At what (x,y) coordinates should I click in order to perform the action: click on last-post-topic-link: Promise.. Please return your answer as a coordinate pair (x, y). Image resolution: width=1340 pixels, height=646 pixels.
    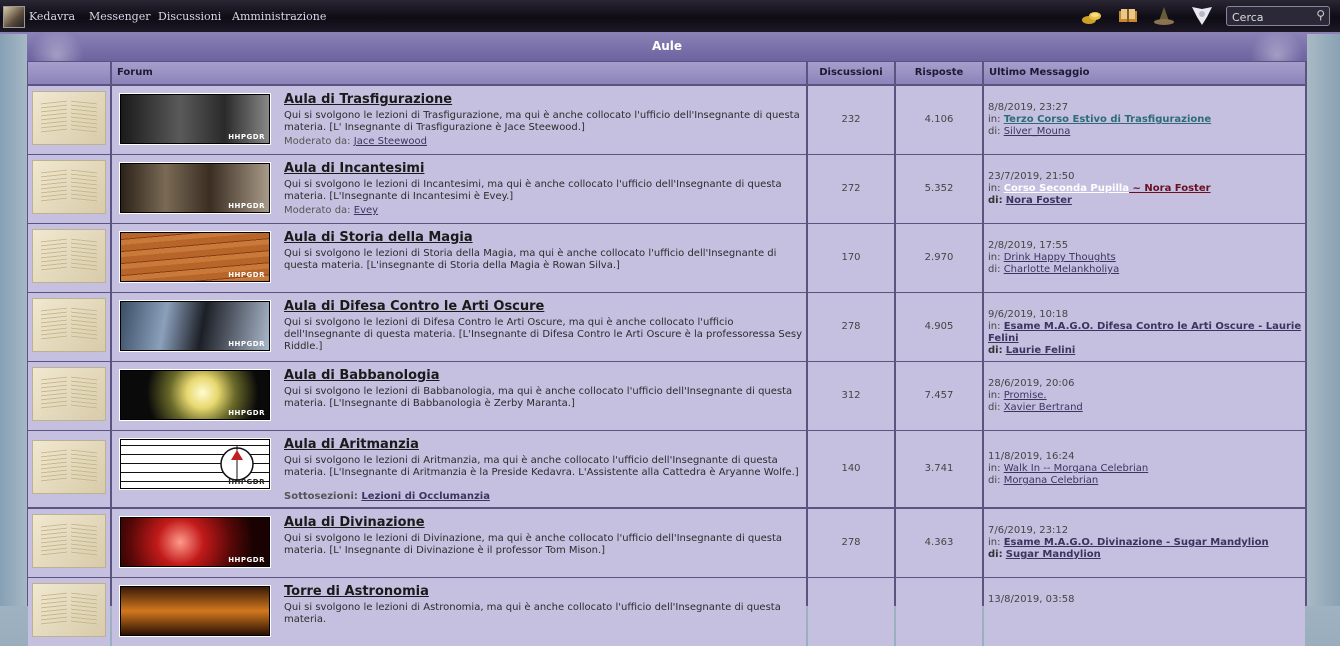
    Looking at the image, I should click on (1025, 395).